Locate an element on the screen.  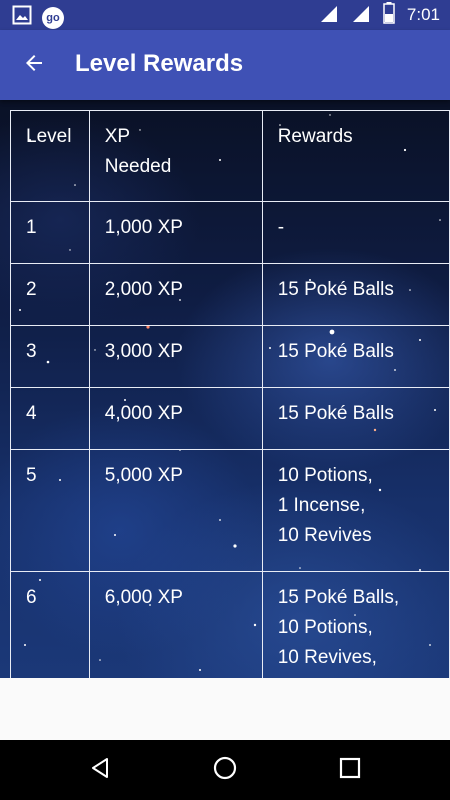
nav-home-button is located at coordinates (225, 770).